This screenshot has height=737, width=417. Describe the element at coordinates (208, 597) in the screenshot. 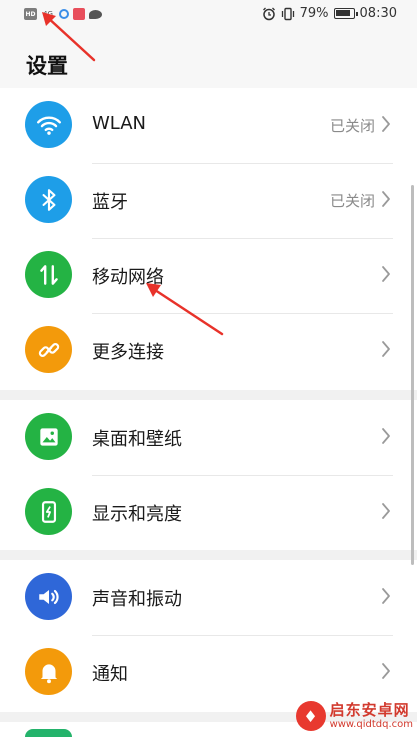

I see `settings-item-sound-vibration: 声音和振动` at that location.